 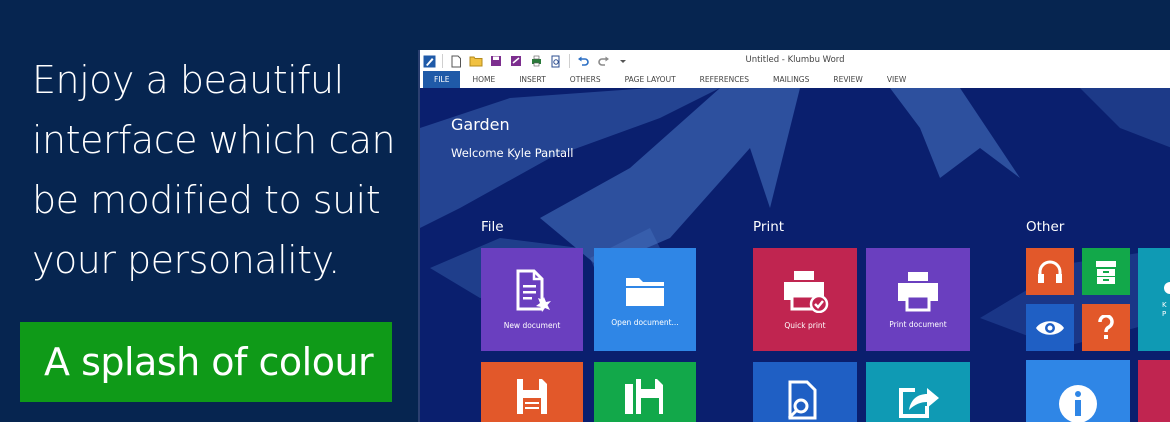 I want to click on eye-tile, so click(x=1050, y=327).